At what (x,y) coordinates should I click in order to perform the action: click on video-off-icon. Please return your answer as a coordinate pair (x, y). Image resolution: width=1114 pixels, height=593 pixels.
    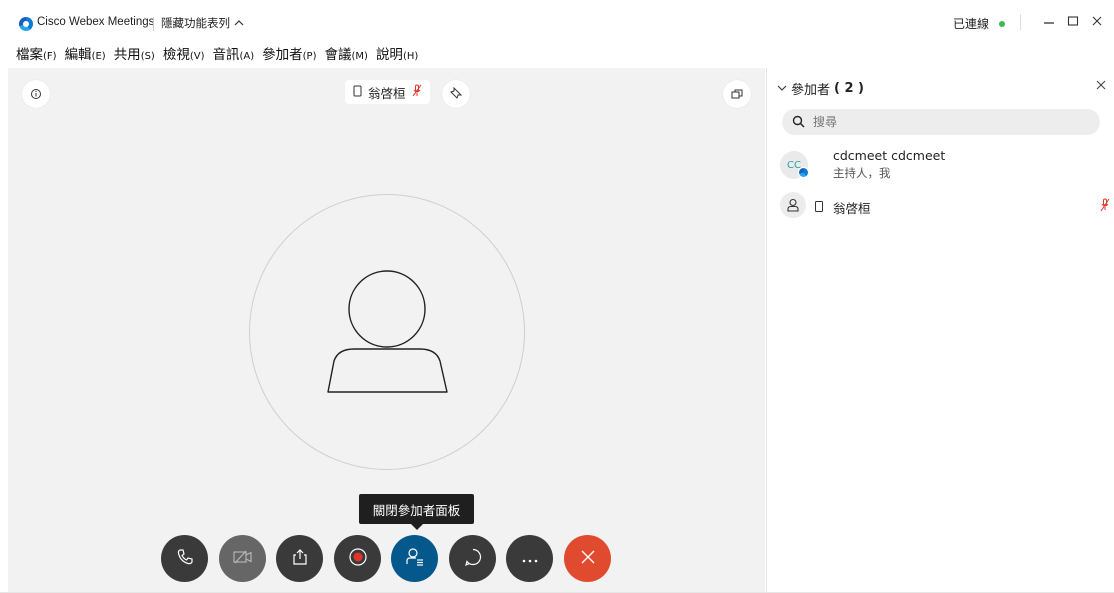
    Looking at the image, I should click on (243, 559).